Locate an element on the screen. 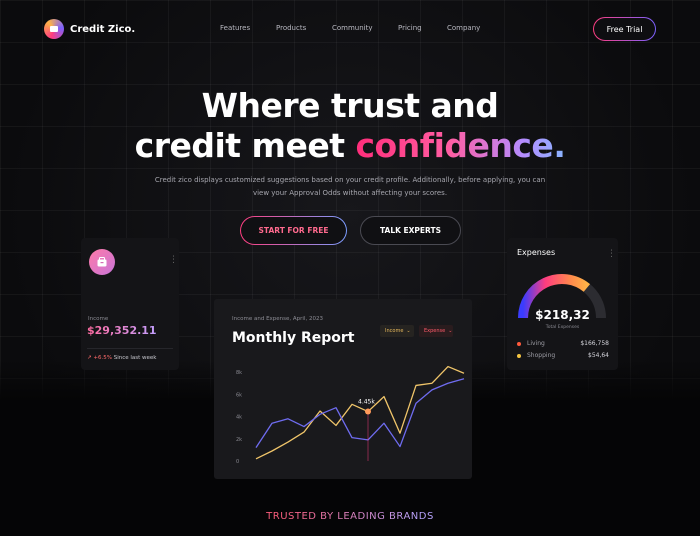  income-filter-dropdown: Income ⌄ is located at coordinates (397, 331).